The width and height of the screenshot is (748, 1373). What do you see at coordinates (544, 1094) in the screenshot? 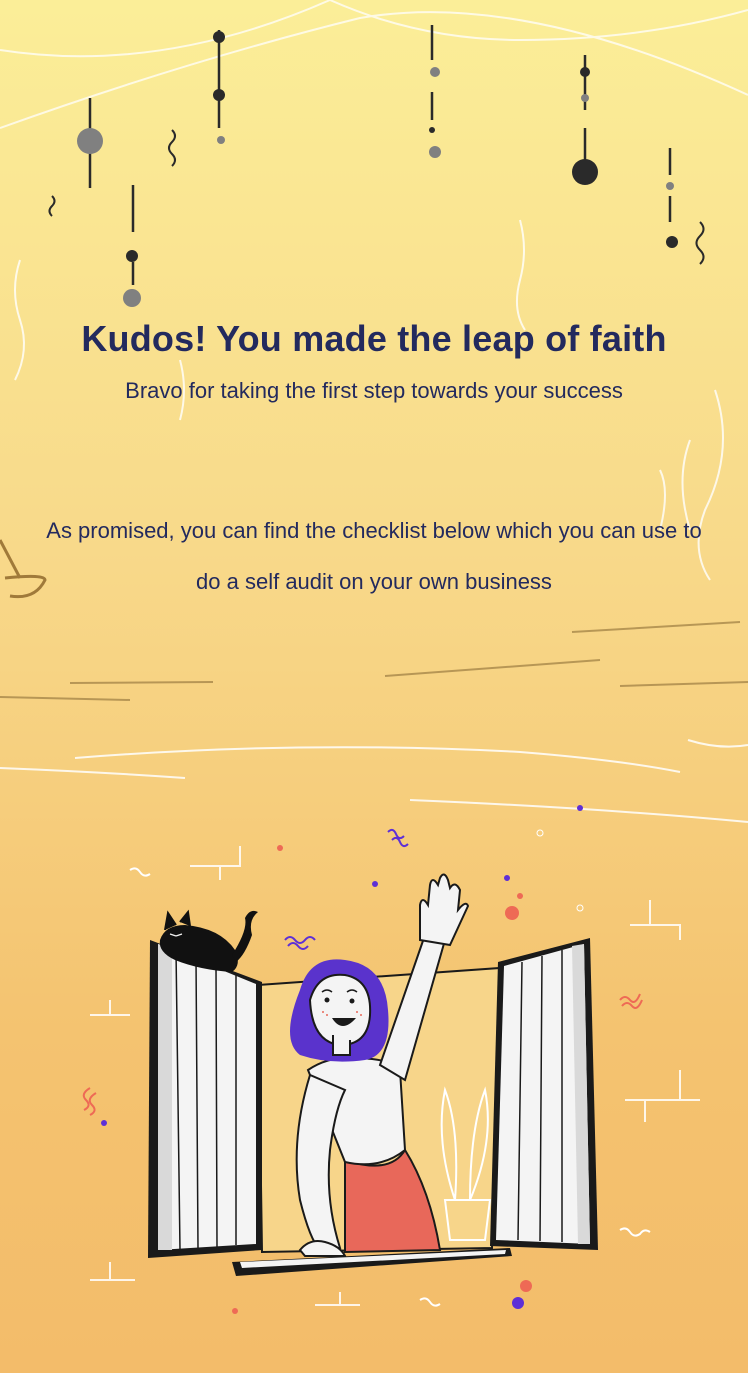
I see `right-shutter` at bounding box center [544, 1094].